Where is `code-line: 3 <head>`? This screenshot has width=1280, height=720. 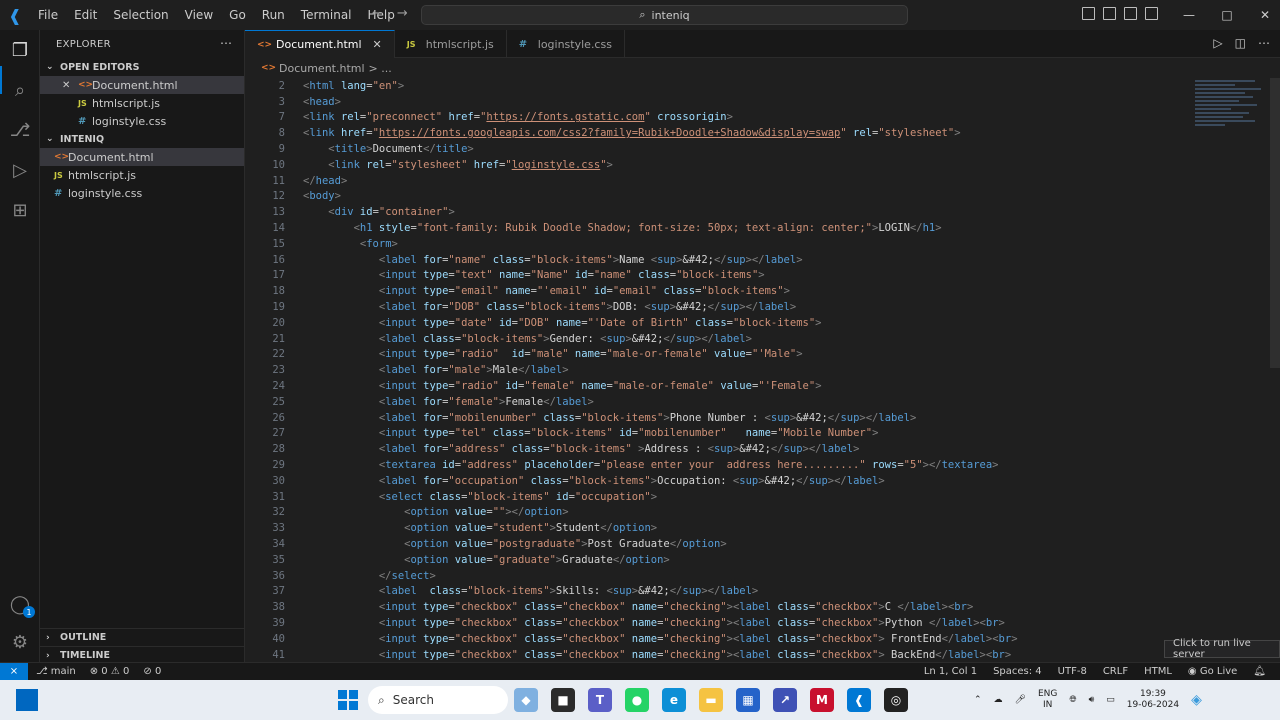
code-line: 3 <head> is located at coordinates (720, 102).